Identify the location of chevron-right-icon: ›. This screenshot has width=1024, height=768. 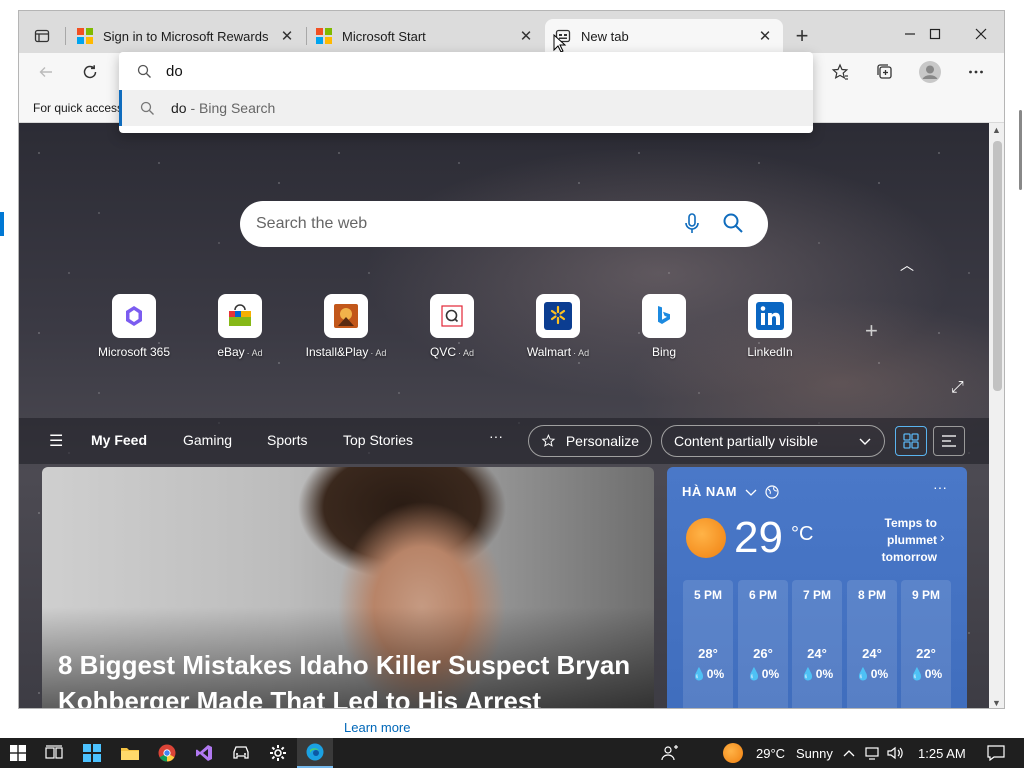
(942, 537).